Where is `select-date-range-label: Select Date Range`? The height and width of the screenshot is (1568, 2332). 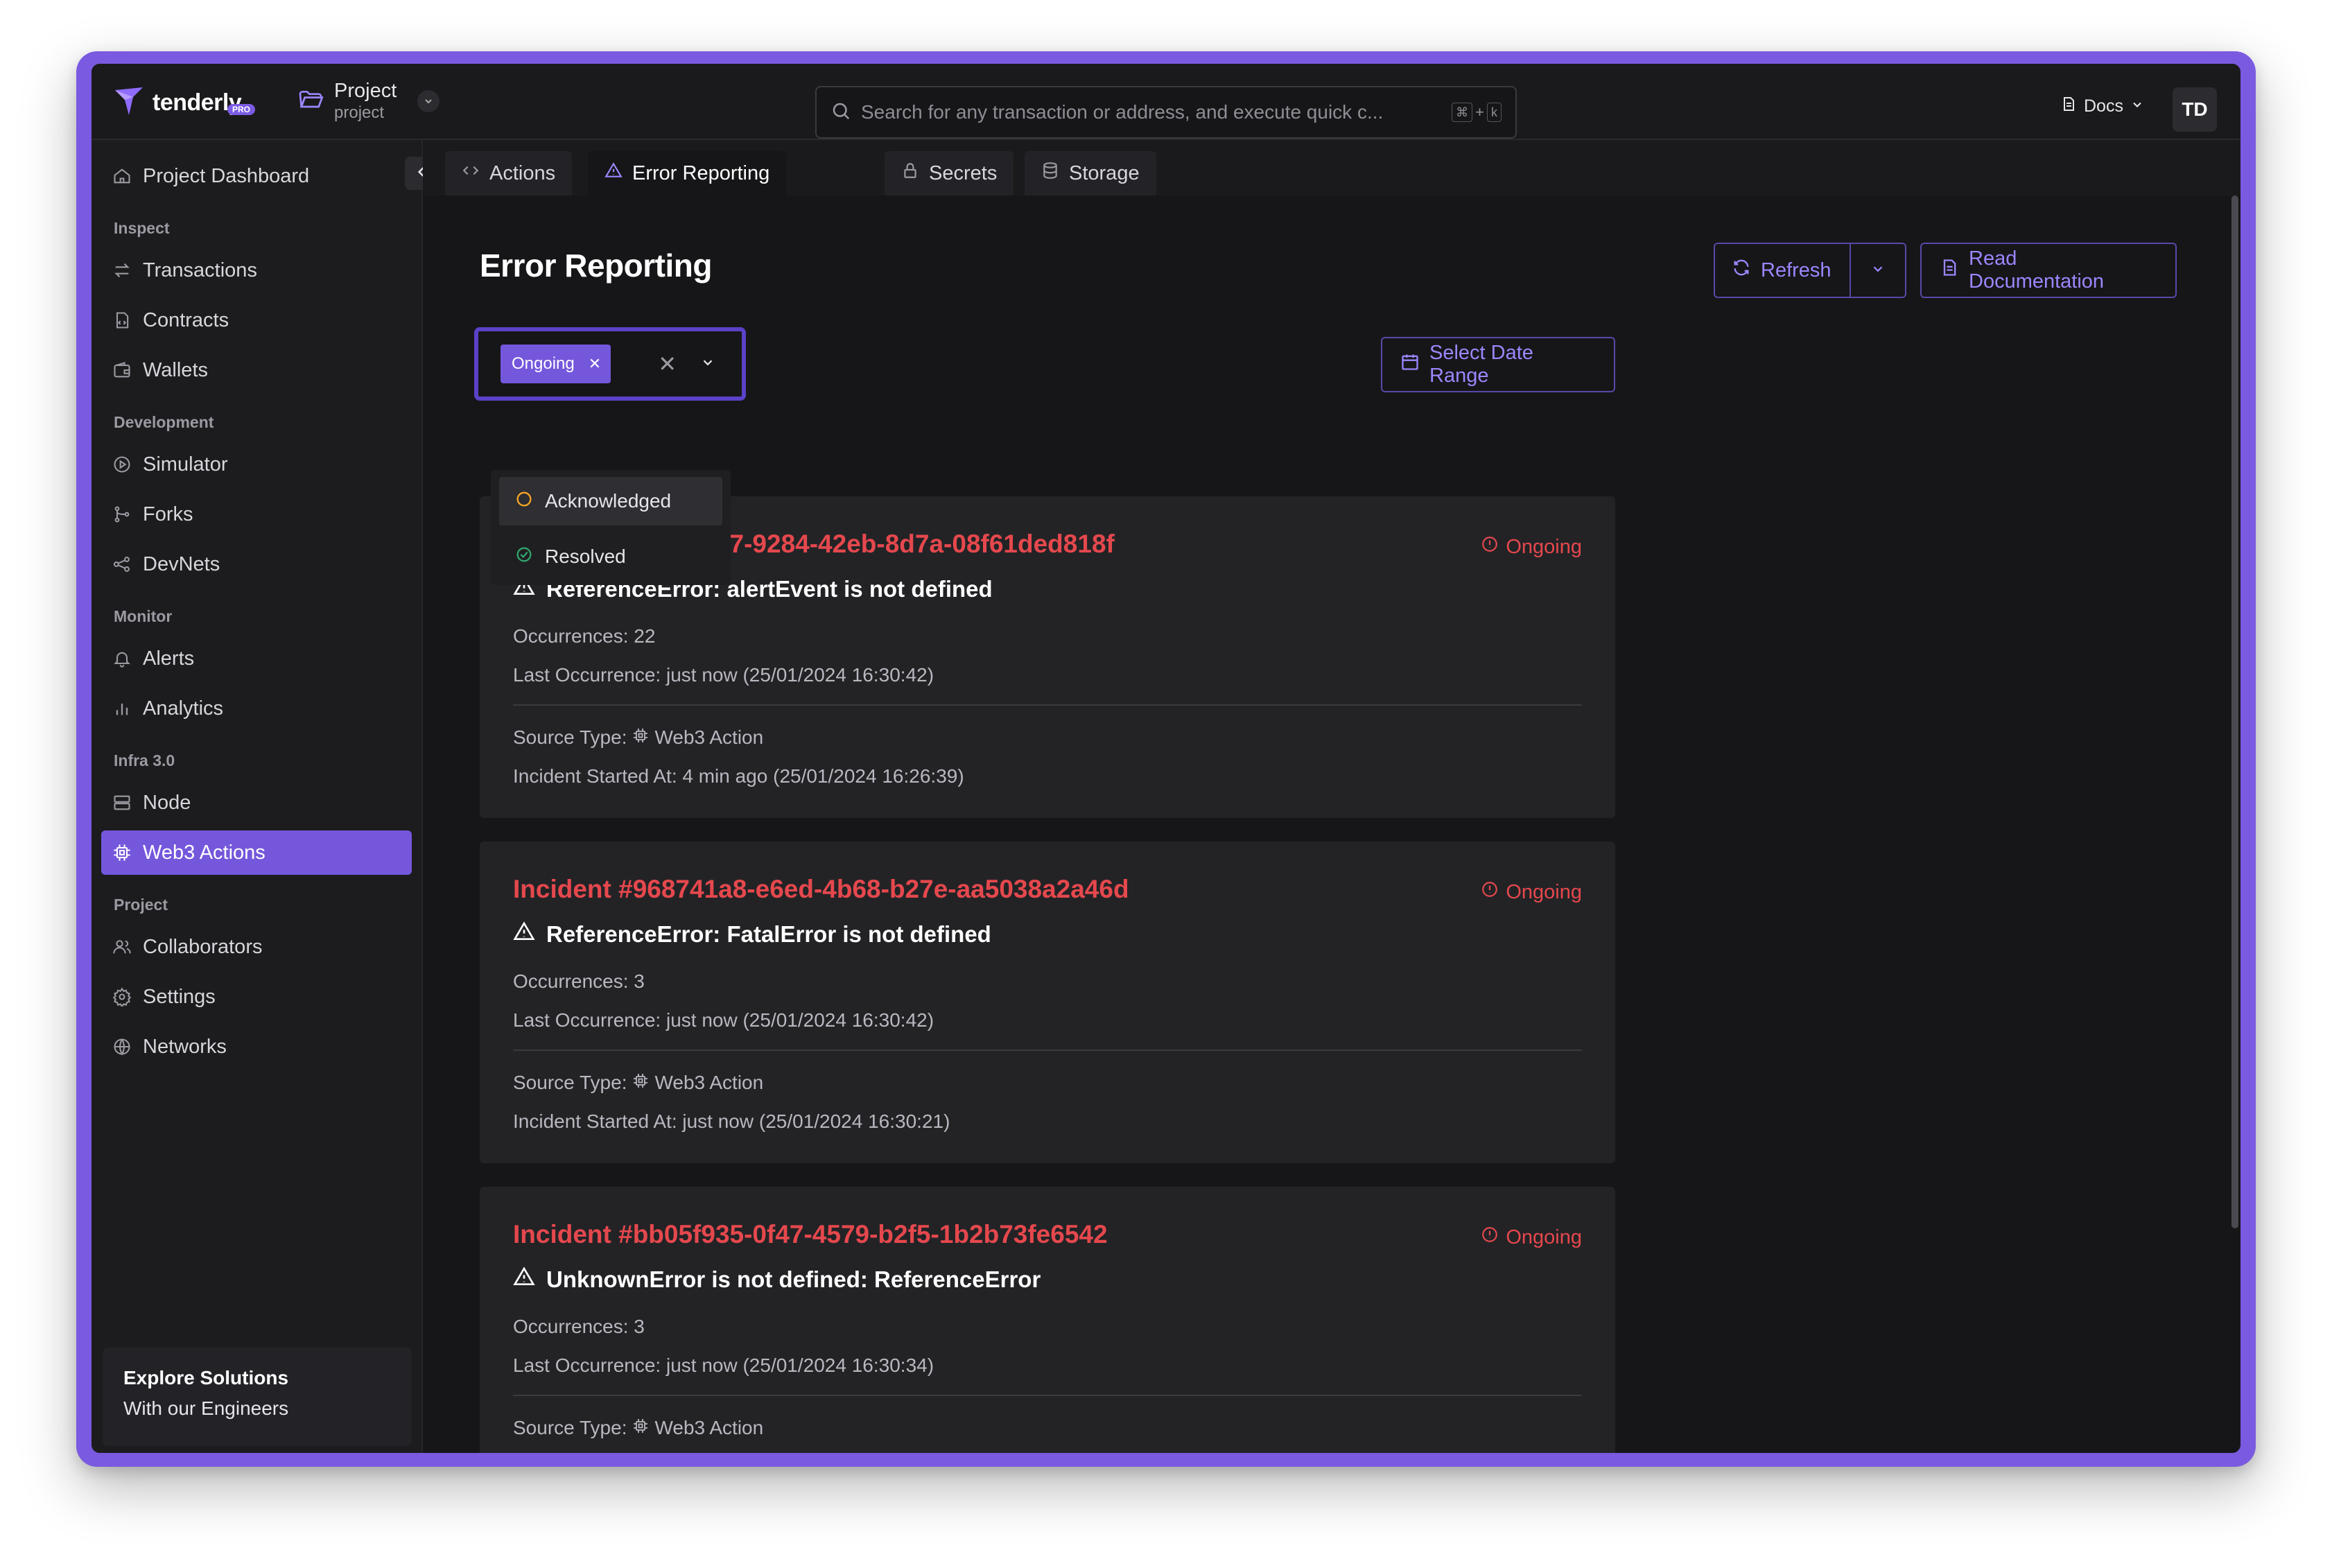 select-date-range-label: Select Date Range is located at coordinates (1481, 364).